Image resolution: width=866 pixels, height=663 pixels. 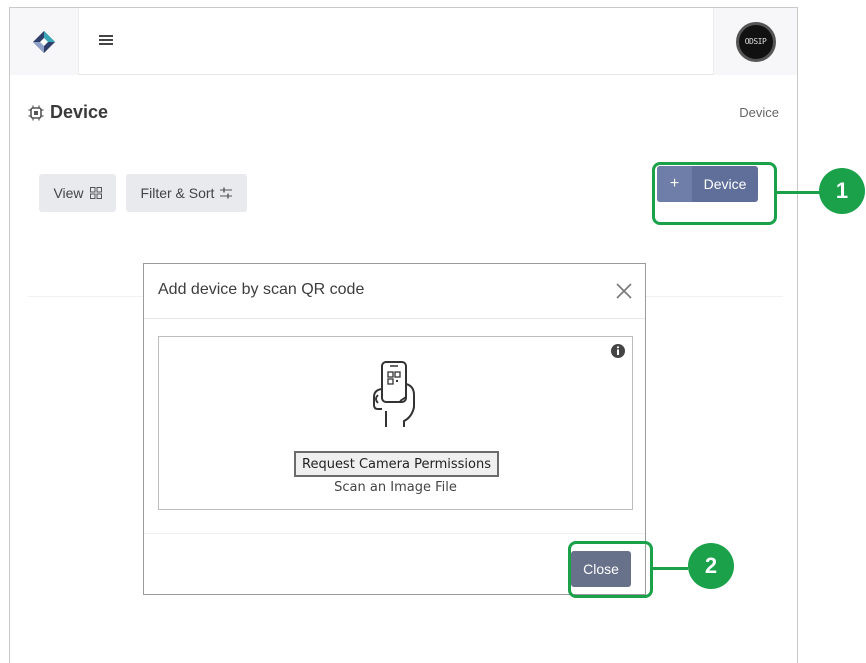 What do you see at coordinates (618, 351) in the screenshot?
I see `info-icon` at bounding box center [618, 351].